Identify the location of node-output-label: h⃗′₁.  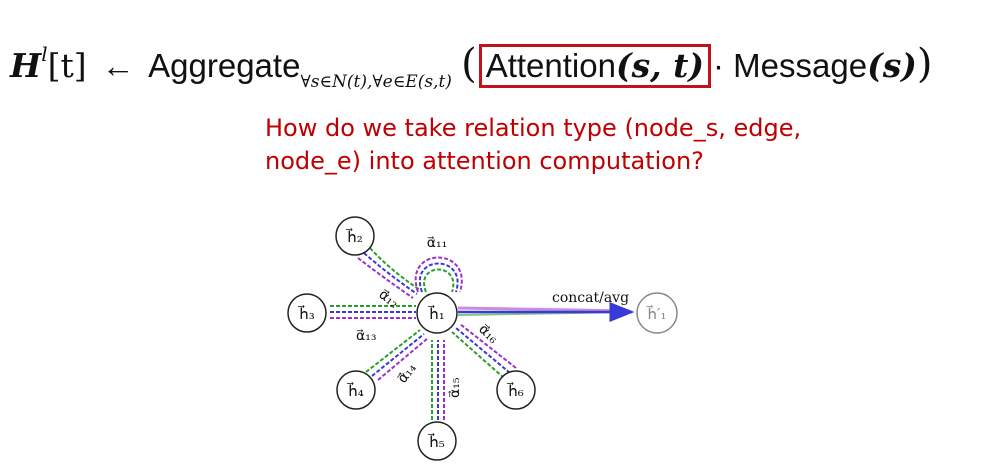
(655, 313).